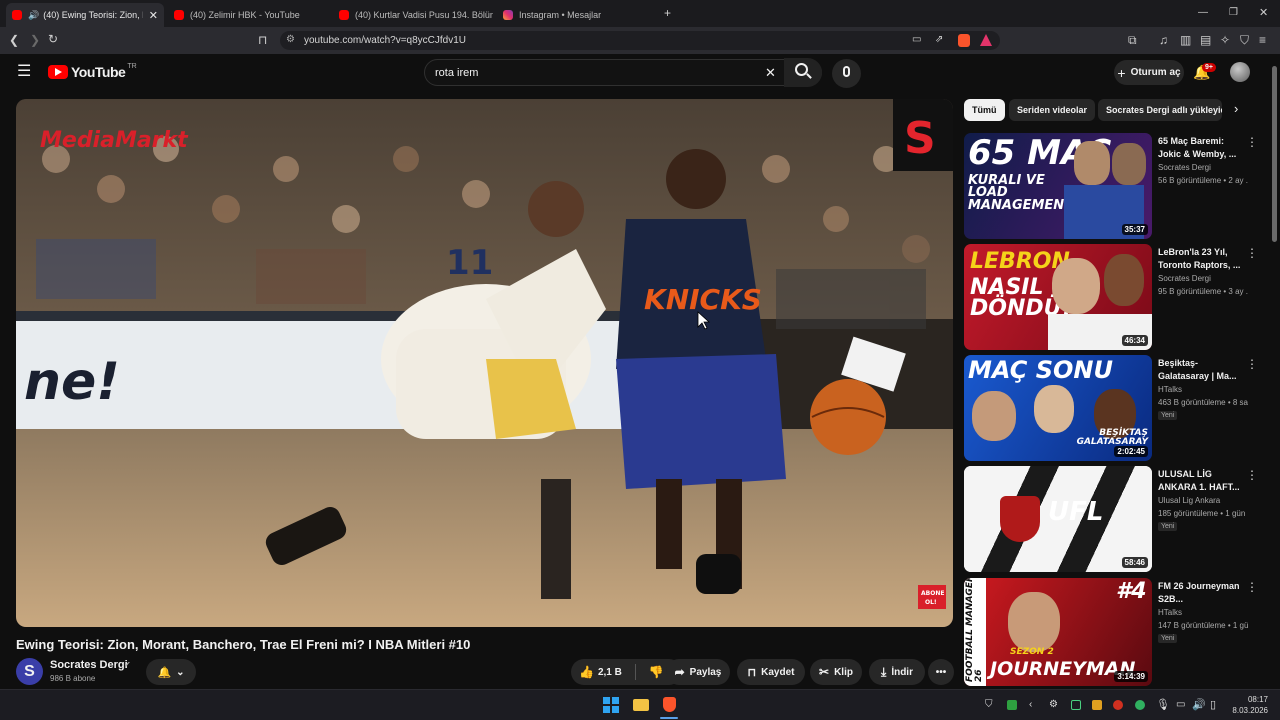 The height and width of the screenshot is (720, 1280). Describe the element at coordinates (1244, 40) in the screenshot. I see `vpn-icon: ⛉` at that location.